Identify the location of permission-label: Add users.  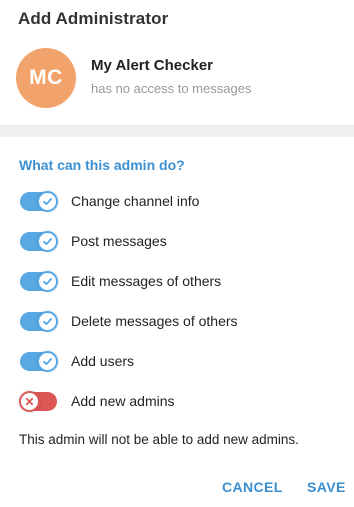
(103, 361).